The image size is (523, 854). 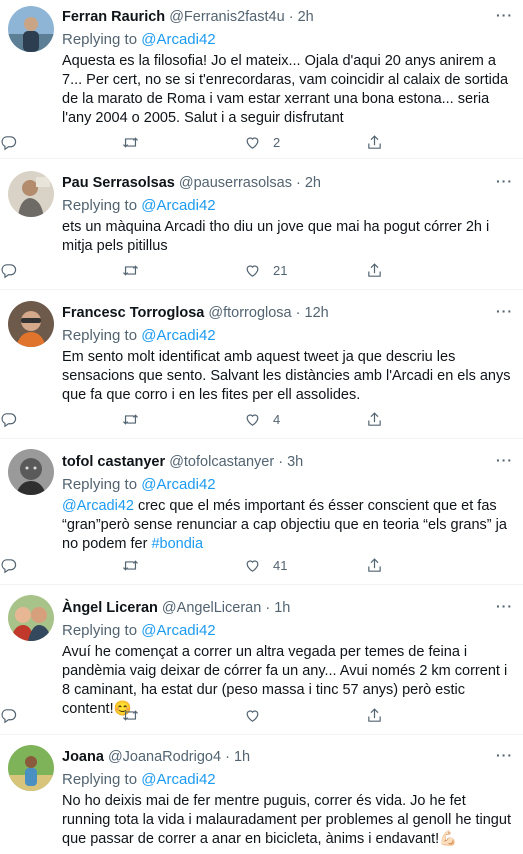 I want to click on tweet-actions: 4, so click(x=261, y=419).